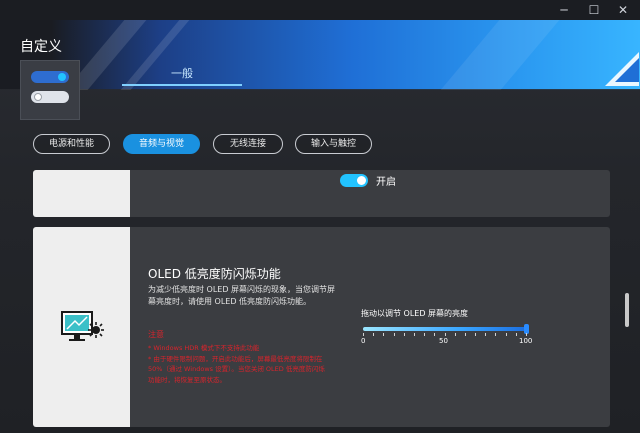  I want to click on subnav-input-touch: 输入与触控, so click(333, 144).